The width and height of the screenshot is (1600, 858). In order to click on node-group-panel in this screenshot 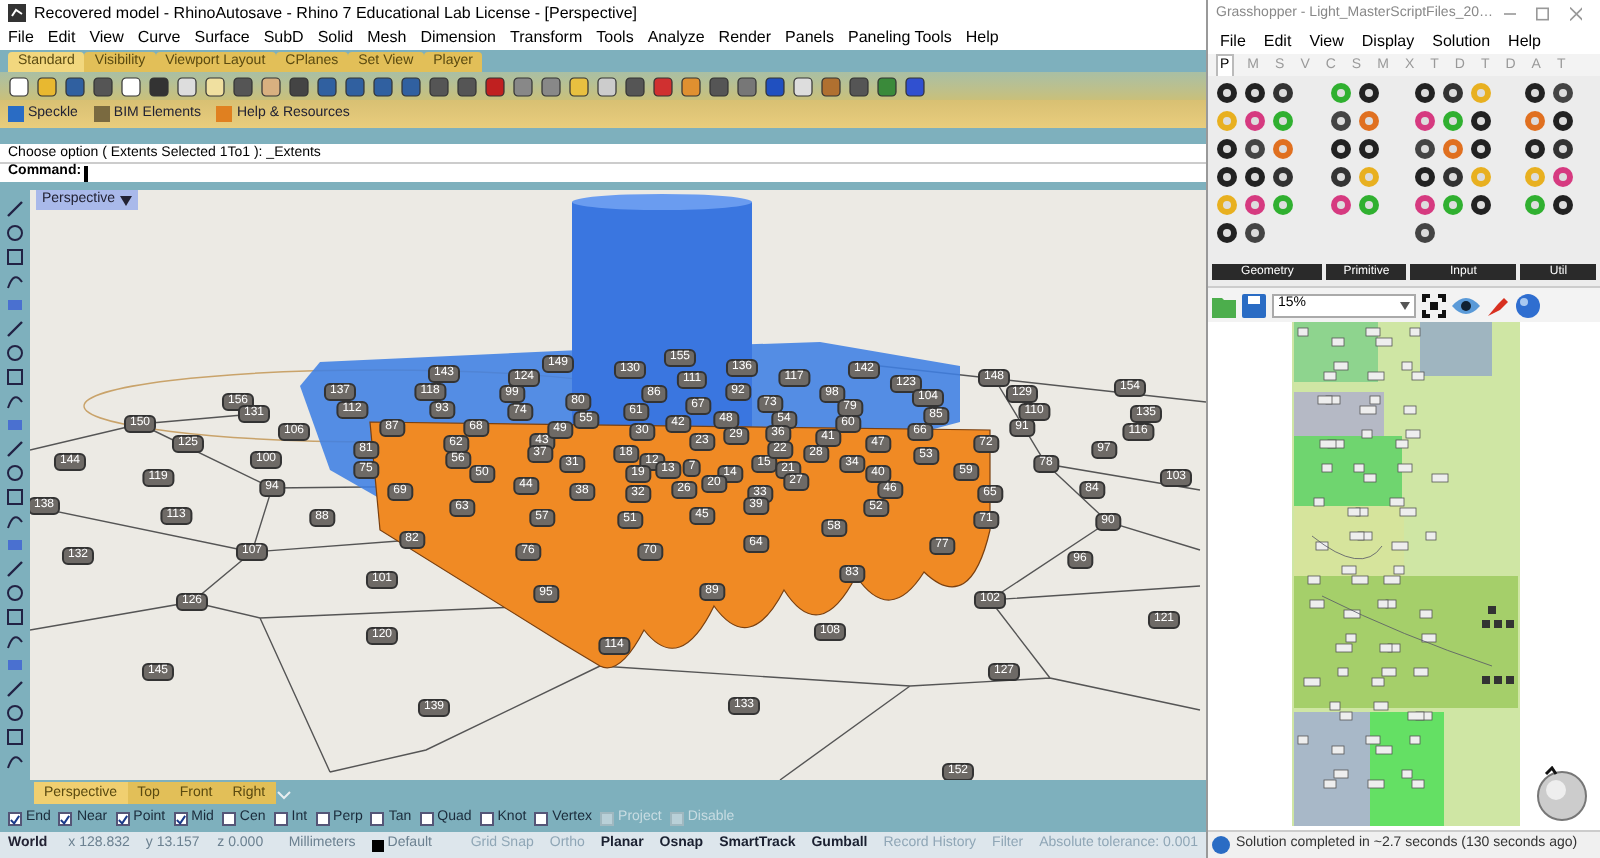, I will do `click(1332, 769)`.